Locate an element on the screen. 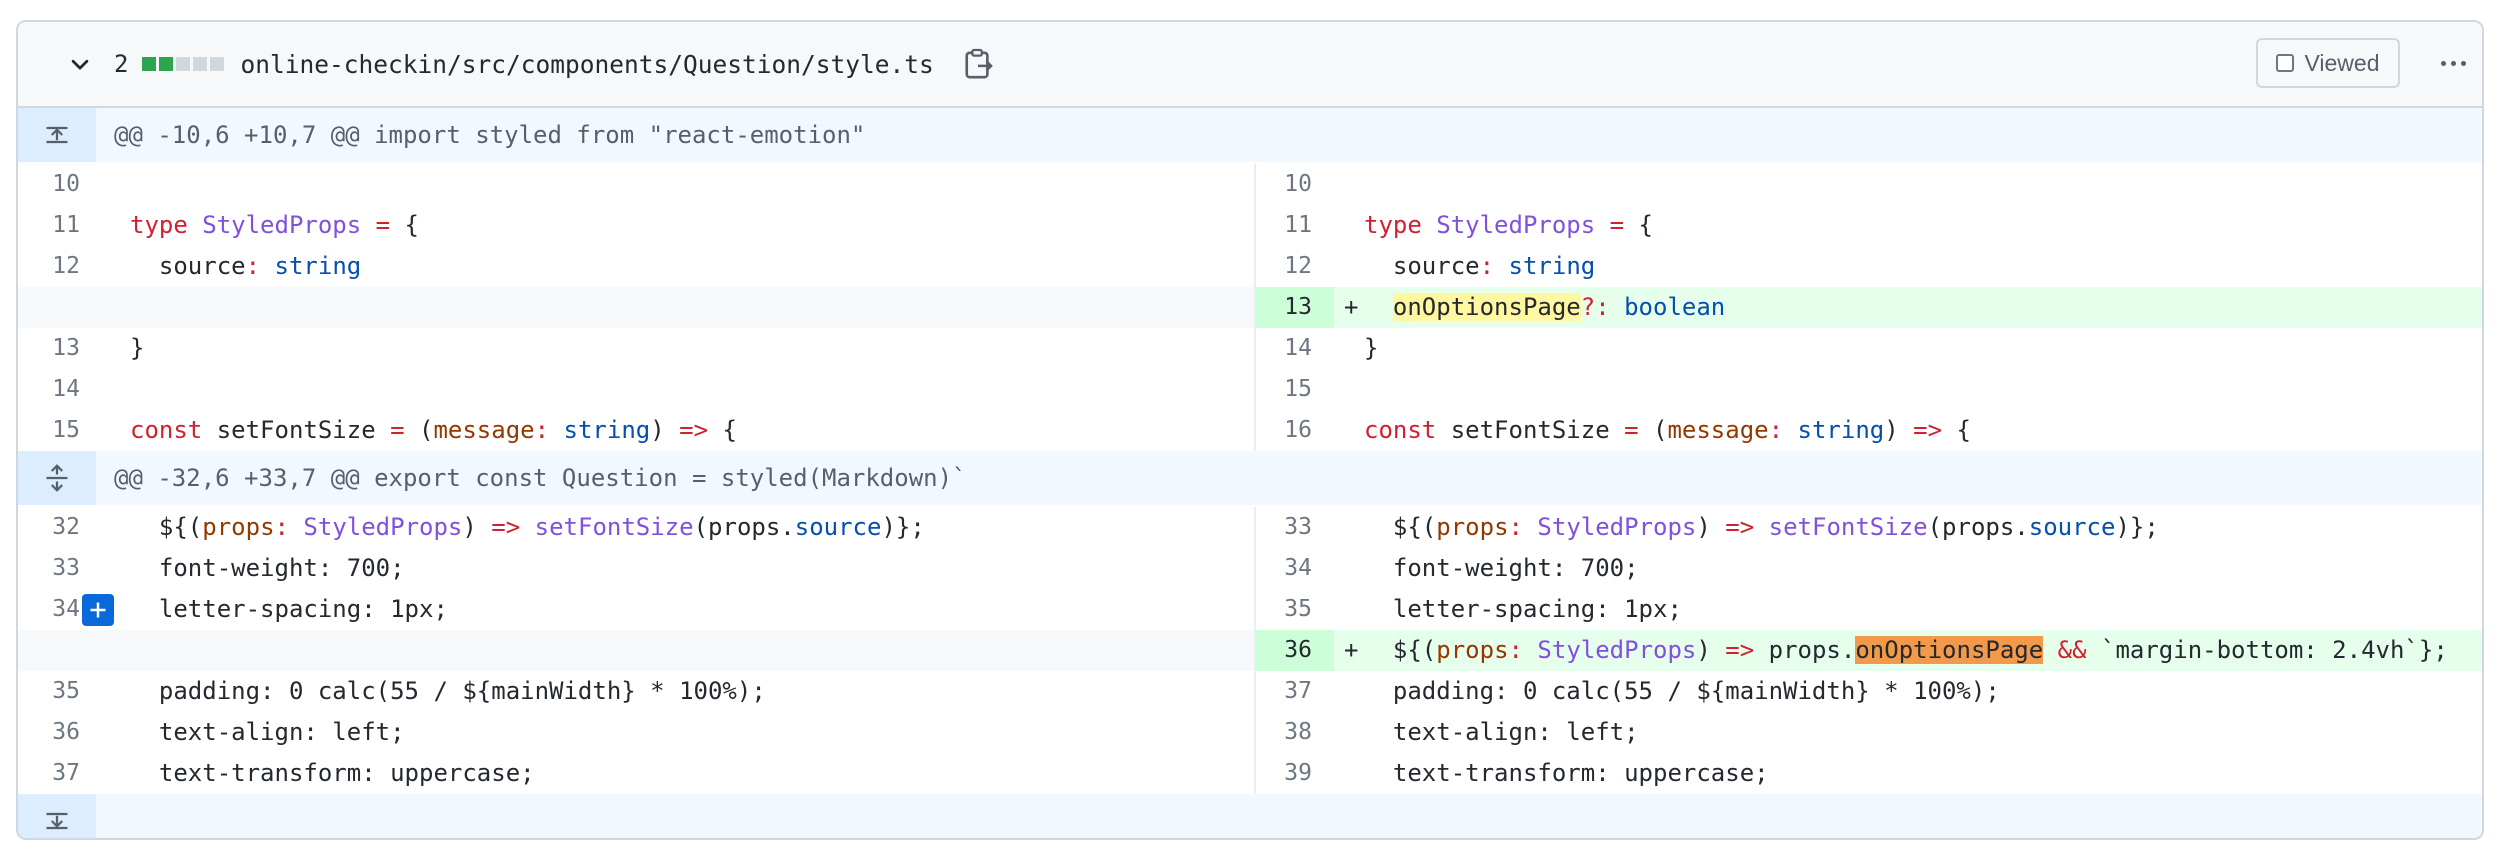  expand-both-icon is located at coordinates (57, 478).